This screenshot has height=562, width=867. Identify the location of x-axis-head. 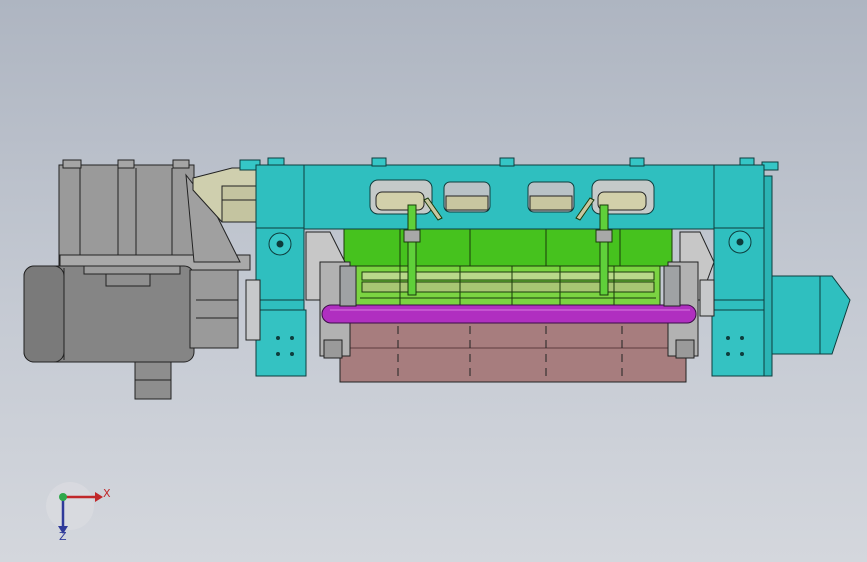
(99, 497).